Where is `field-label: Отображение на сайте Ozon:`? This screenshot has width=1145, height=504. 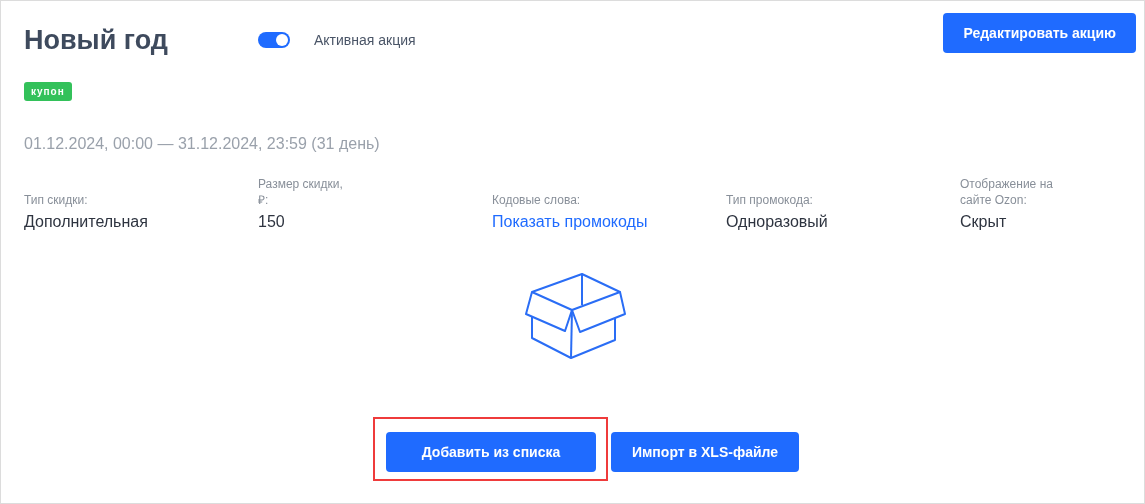 field-label: Отображение на сайте Ozon: is located at coordinates (1007, 192).